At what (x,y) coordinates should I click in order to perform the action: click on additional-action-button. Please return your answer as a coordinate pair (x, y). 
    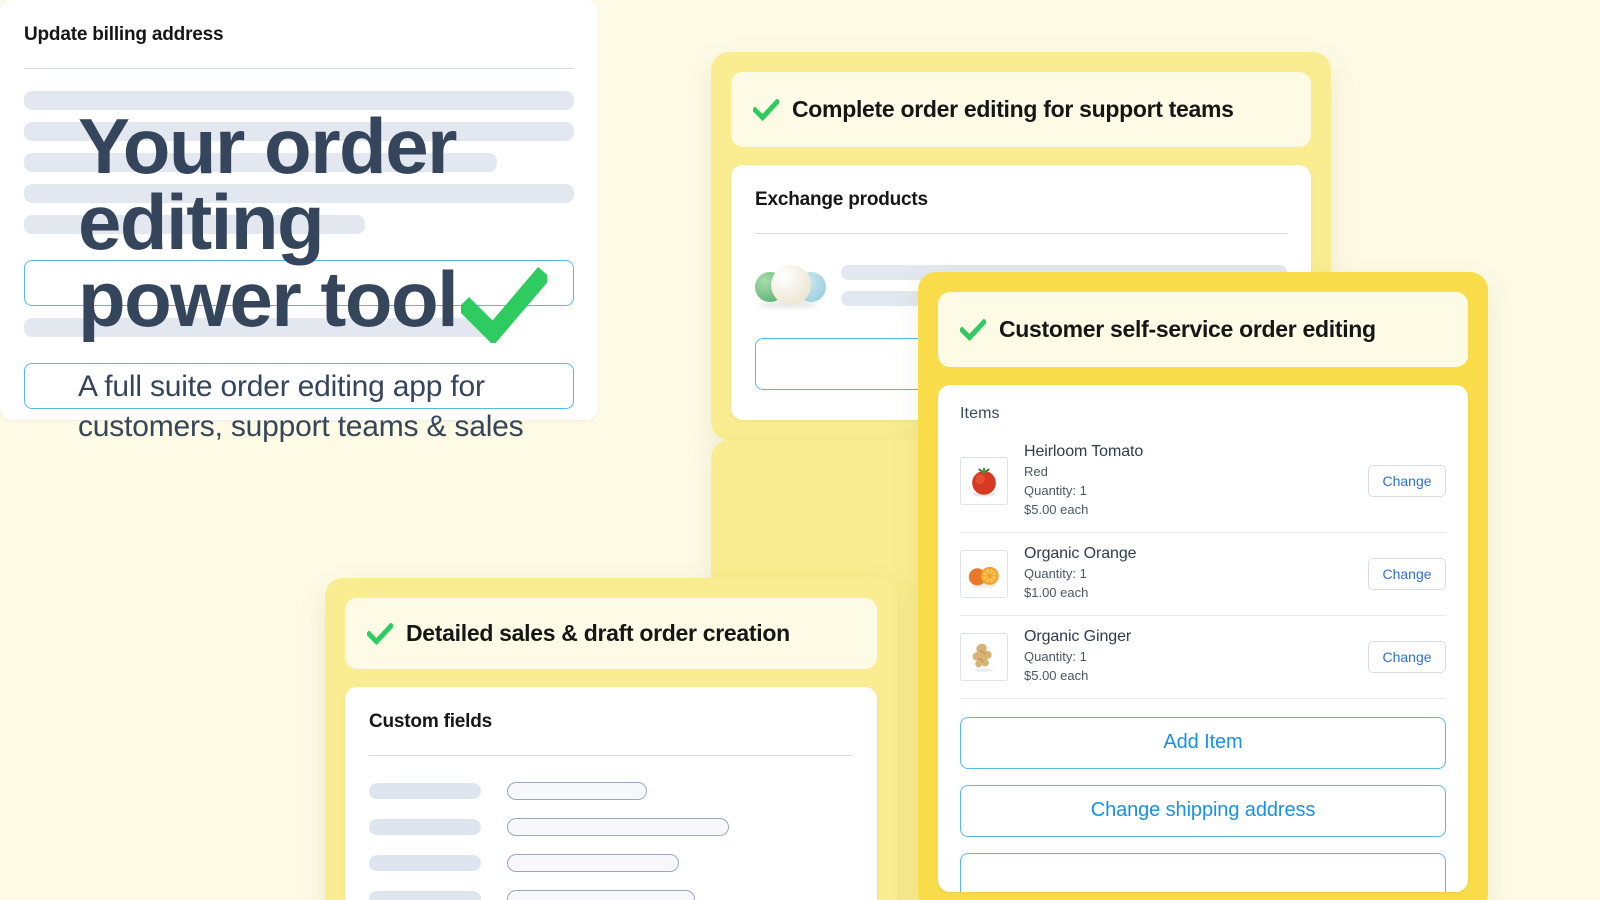
    Looking at the image, I should click on (1203, 872).